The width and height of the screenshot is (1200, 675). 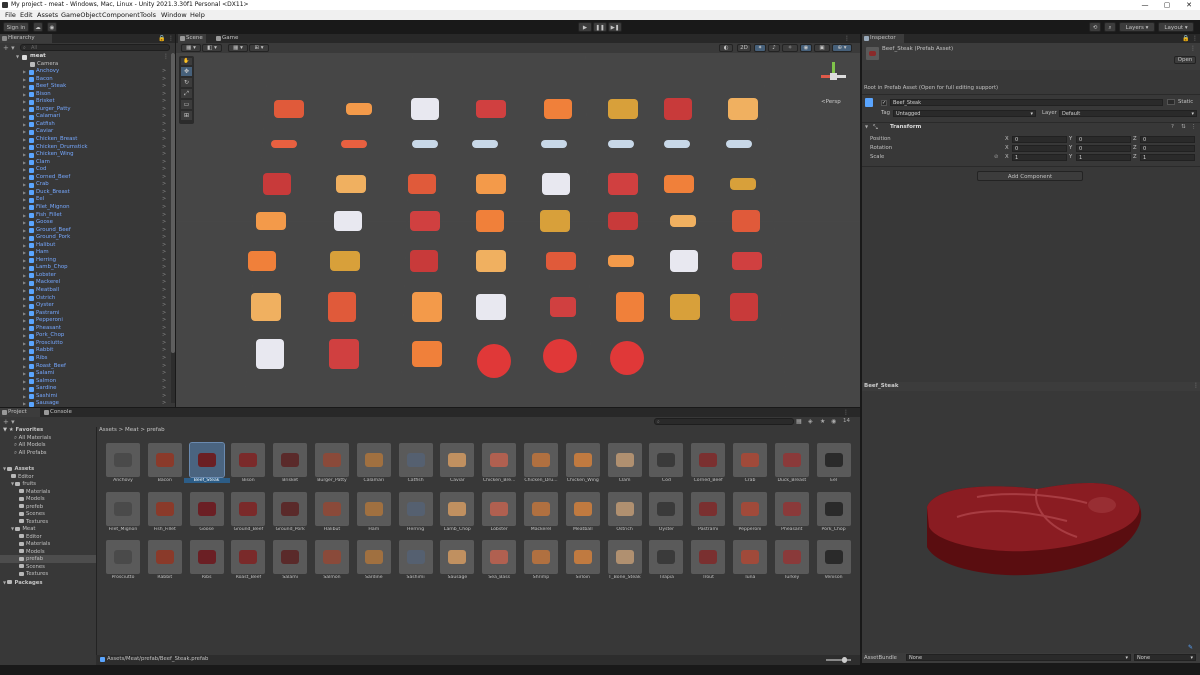 What do you see at coordinates (85, 117) in the screenshot?
I see `hierarchy-item: ▶ Calamari >` at bounding box center [85, 117].